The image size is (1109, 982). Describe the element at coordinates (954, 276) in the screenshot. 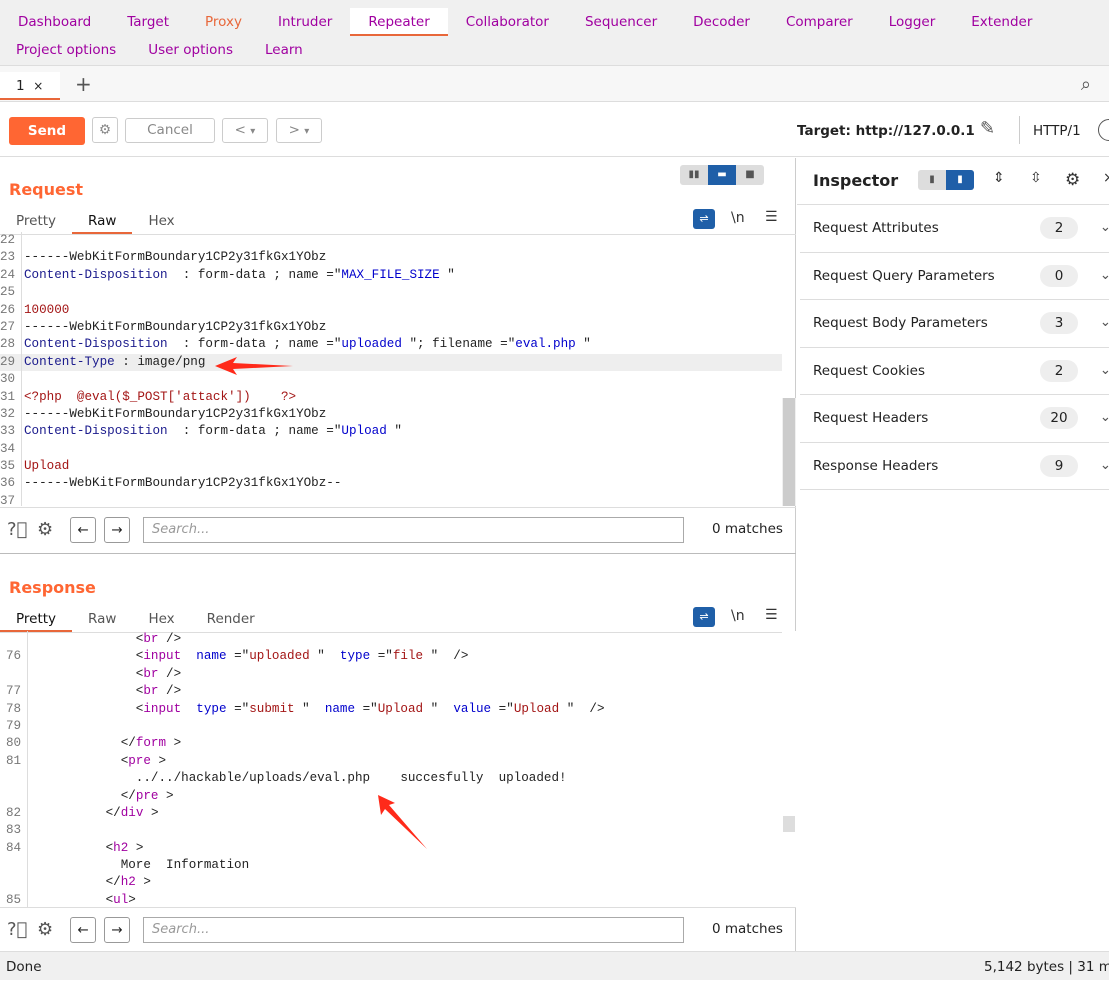

I see `inspector-section: Request Query Parameters 0 ⌄` at that location.